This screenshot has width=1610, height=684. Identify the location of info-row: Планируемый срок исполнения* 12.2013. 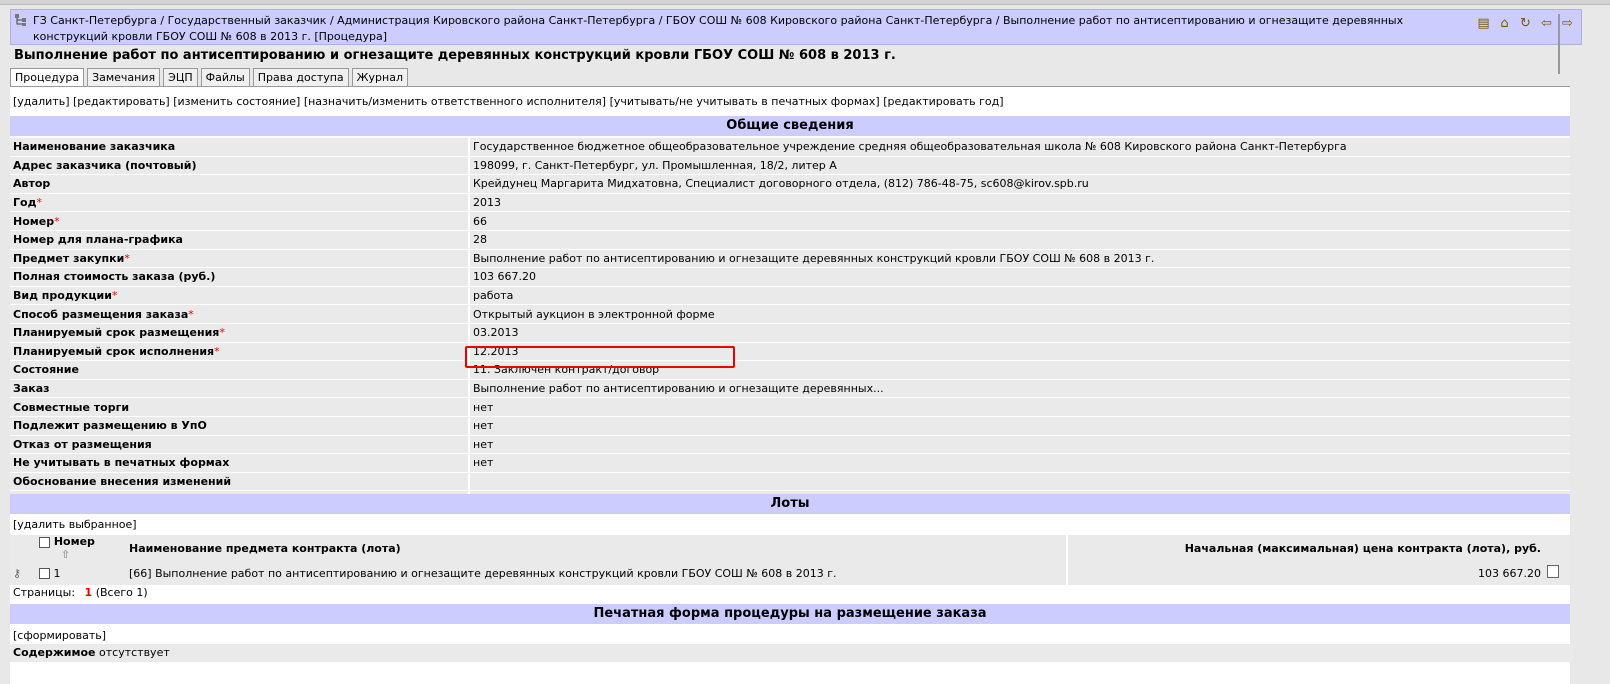
(790, 352).